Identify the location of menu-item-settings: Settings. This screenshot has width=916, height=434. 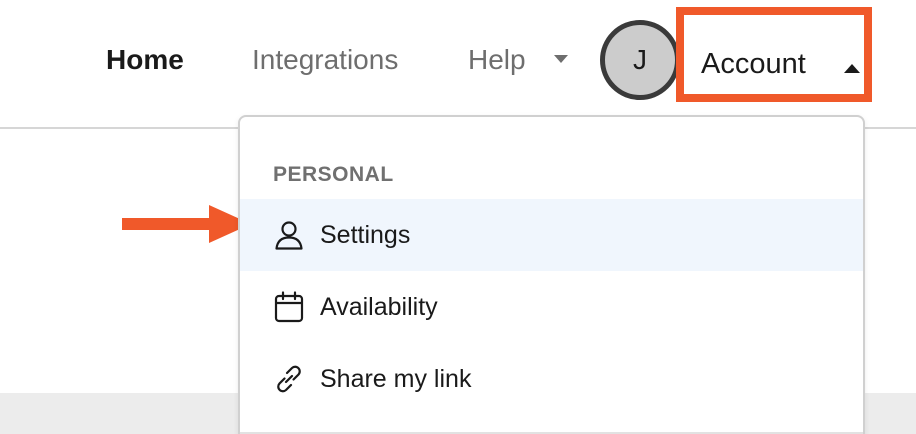
(551, 235).